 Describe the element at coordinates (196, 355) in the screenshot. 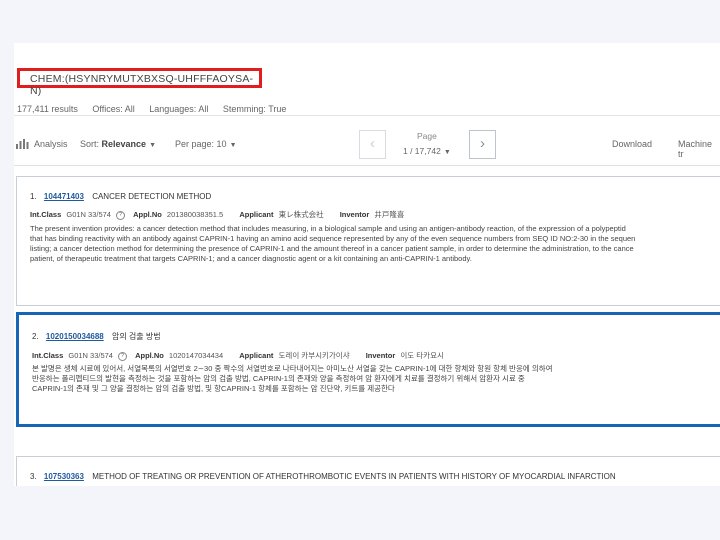

I see `appl-no-value: 1020147034434` at that location.